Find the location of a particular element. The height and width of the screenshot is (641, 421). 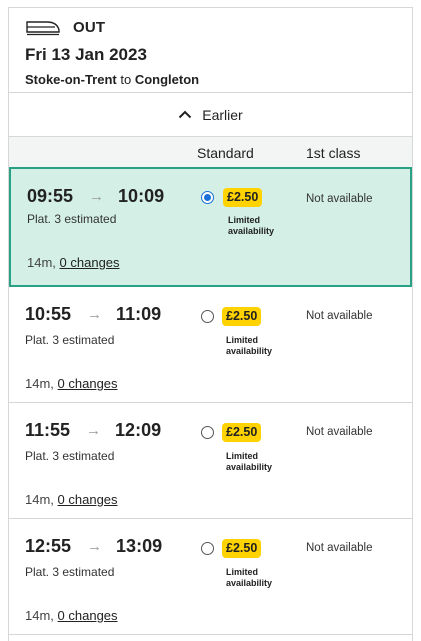

origin-station: Stoke-on-Trent is located at coordinates (71, 79).